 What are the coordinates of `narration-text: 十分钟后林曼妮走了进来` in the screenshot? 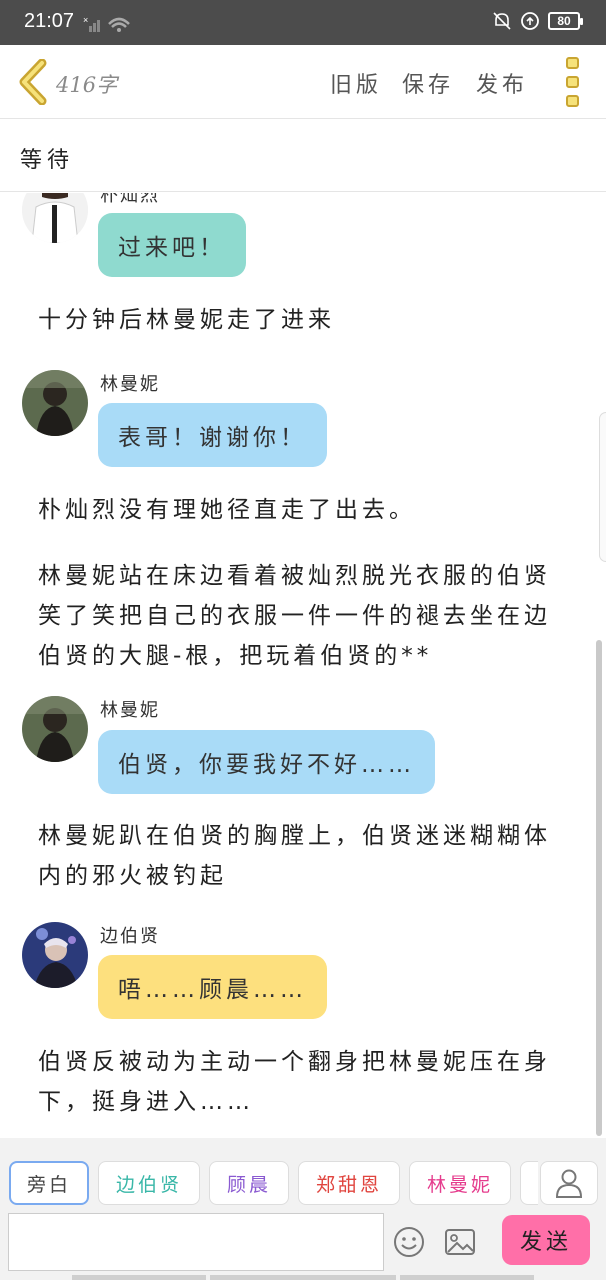 It's located at (303, 320).